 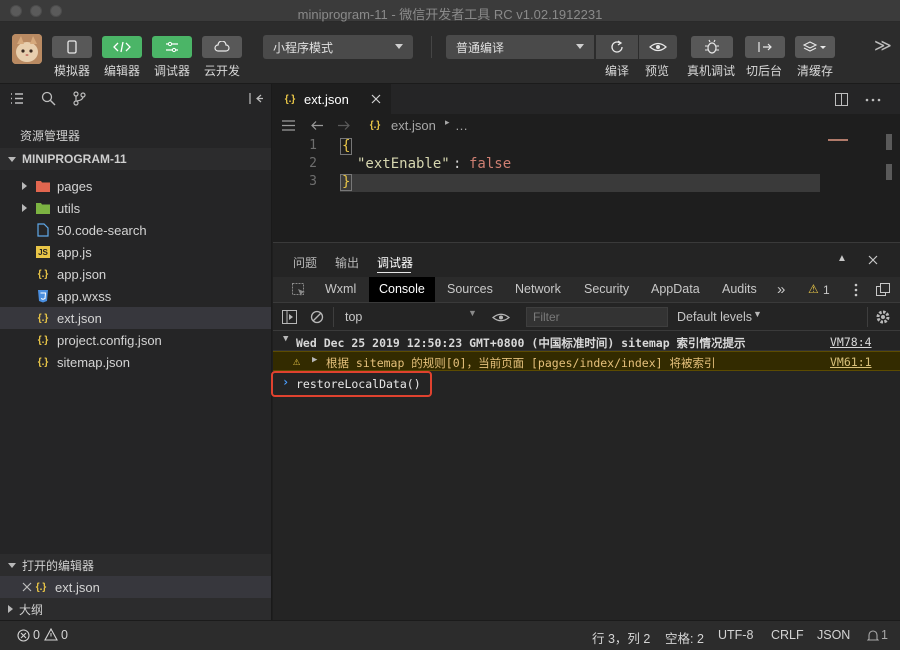 I want to click on open-editors-header: 打开的编辑器, so click(x=135, y=565).